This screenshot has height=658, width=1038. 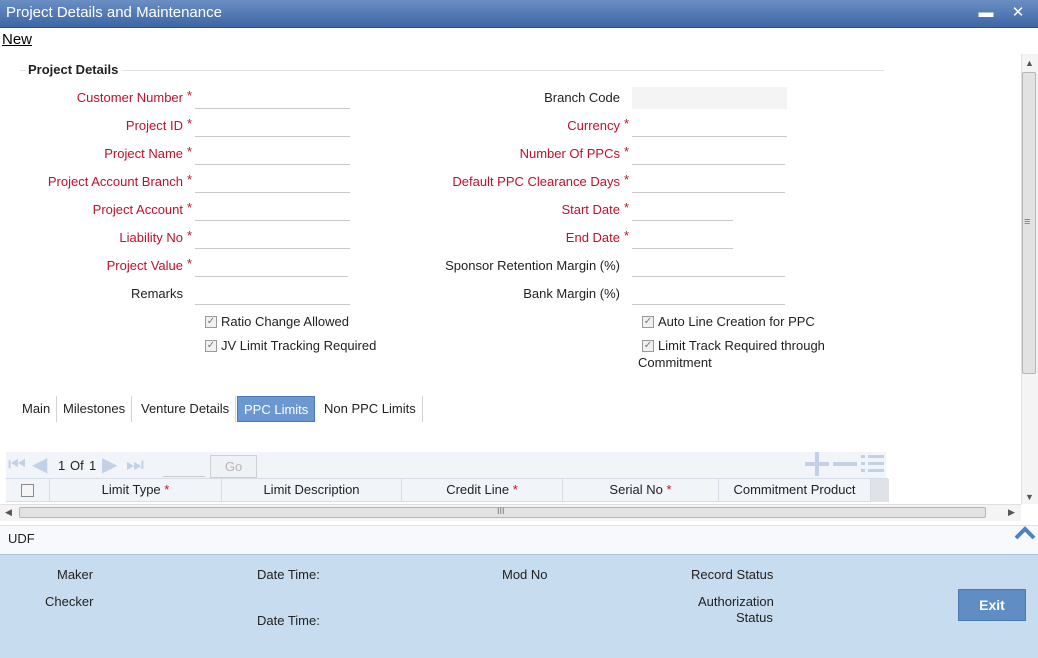 What do you see at coordinates (285, 321) in the screenshot?
I see `ratio-change-label: Ratio Change Allowed` at bounding box center [285, 321].